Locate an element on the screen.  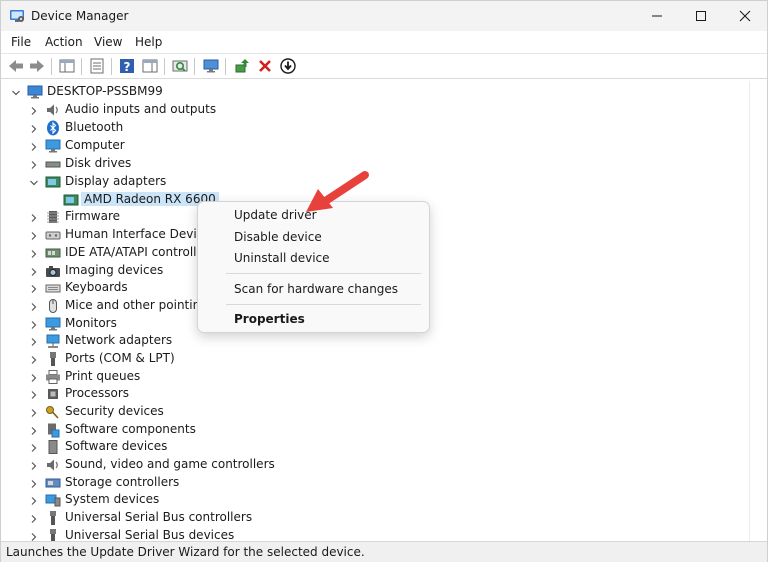
device-manager-app-icon is located at coordinates (17, 16).